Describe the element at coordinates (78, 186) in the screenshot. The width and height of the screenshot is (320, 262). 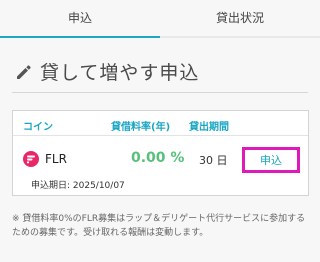
I see `application-deadline: 申込期日: 2025/10/07` at that location.